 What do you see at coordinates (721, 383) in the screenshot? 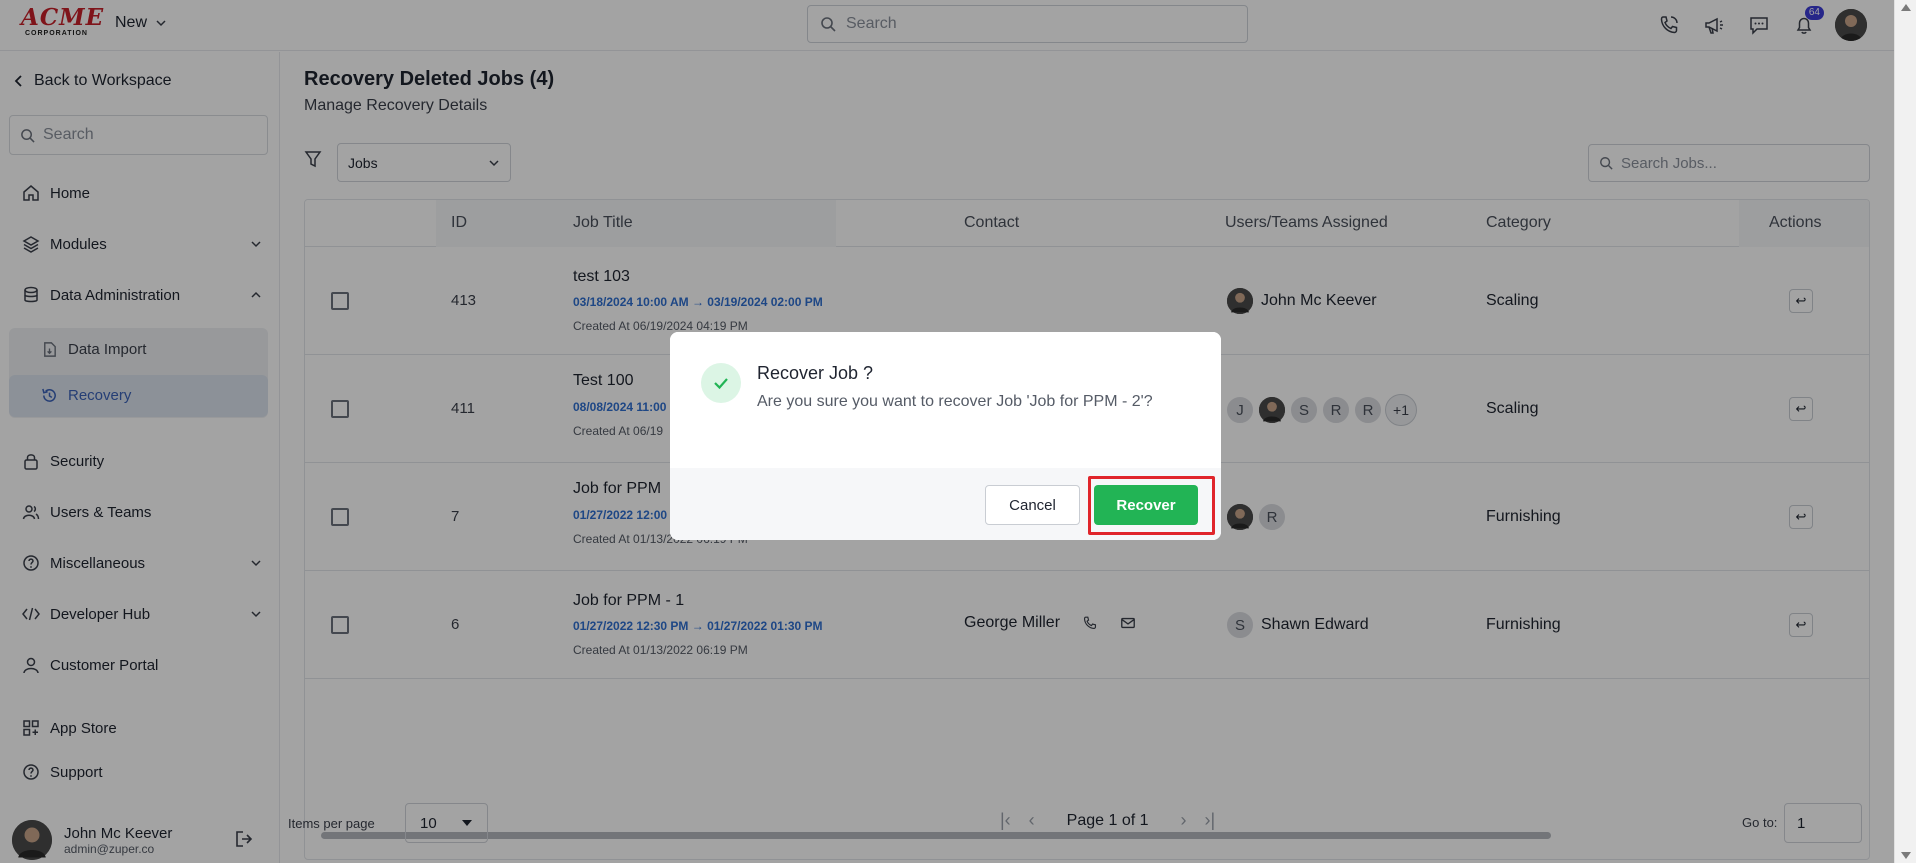
I see `check-icon` at bounding box center [721, 383].